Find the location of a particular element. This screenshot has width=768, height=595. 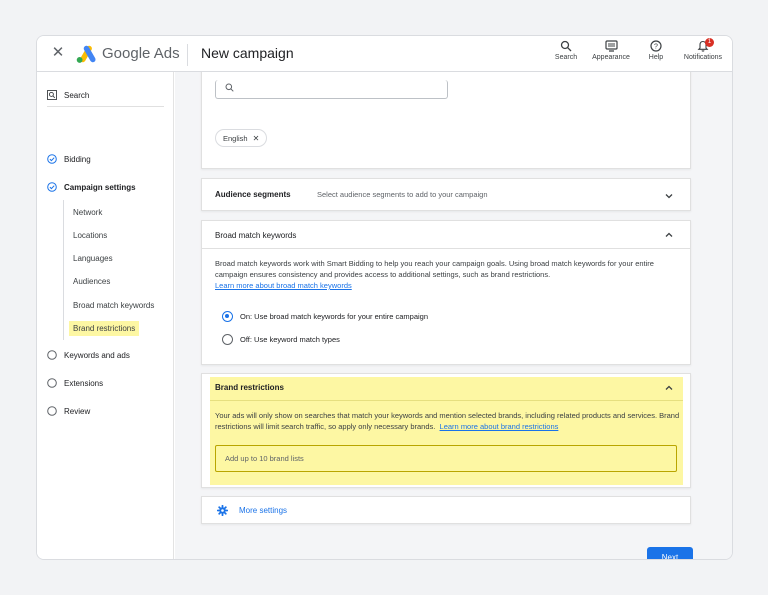

remove-chip-icon: ✕ is located at coordinates (256, 138).